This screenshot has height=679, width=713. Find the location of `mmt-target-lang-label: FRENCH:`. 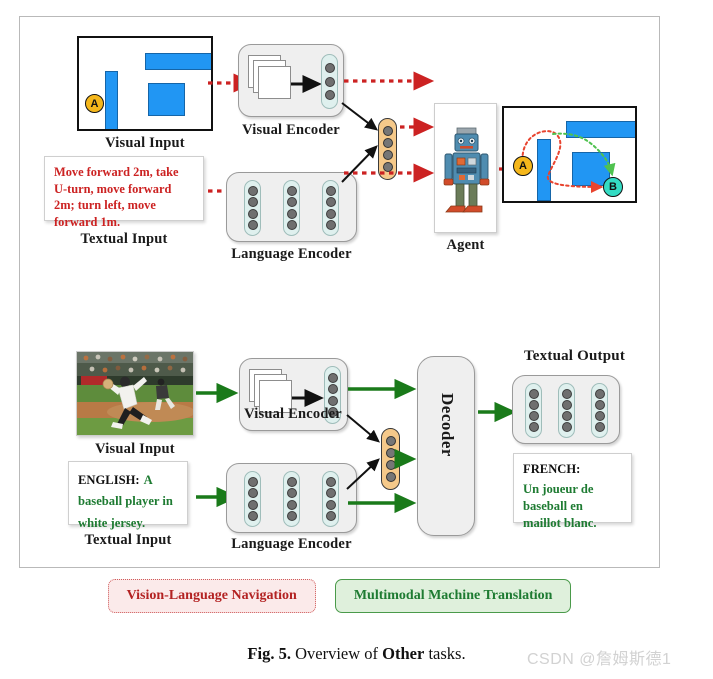

mmt-target-lang-label: FRENCH: is located at coordinates (552, 469).